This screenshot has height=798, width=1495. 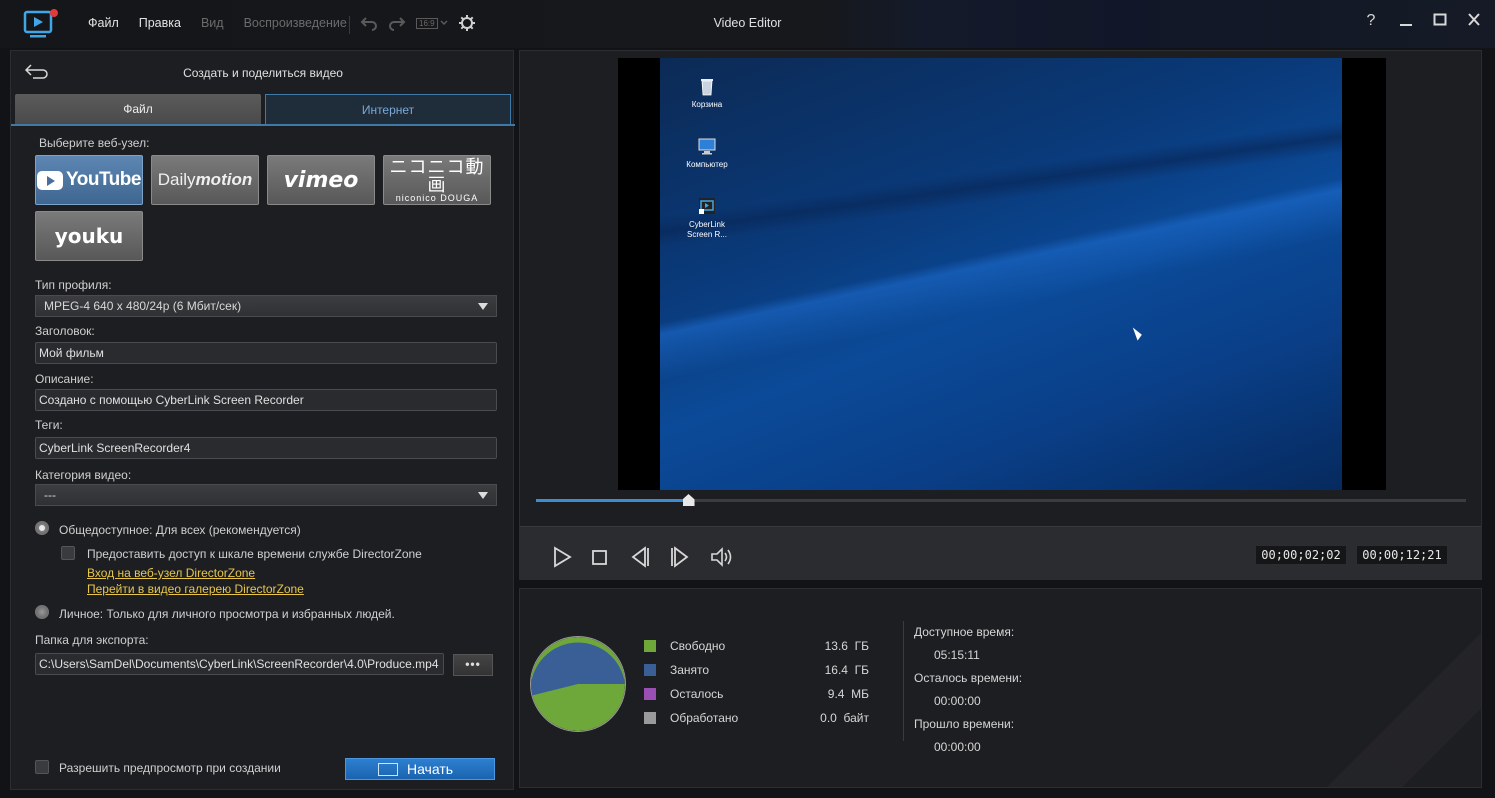 I want to click on tags-input: CyberLink ScreenRecorder4, so click(x=266, y=448).